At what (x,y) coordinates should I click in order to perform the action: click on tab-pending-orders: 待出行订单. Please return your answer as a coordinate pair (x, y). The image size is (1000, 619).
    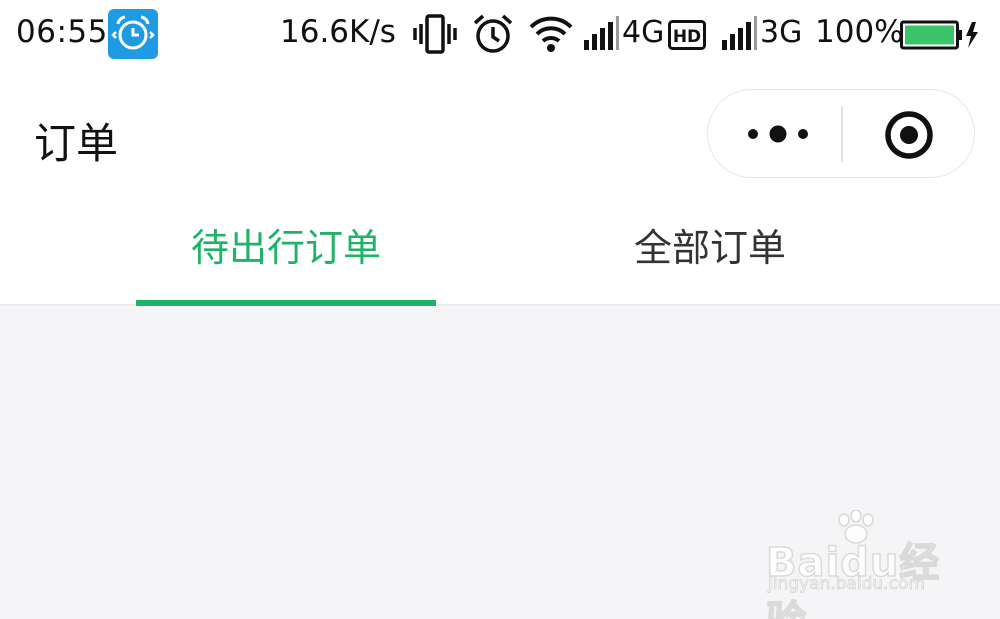
    Looking at the image, I should click on (286, 252).